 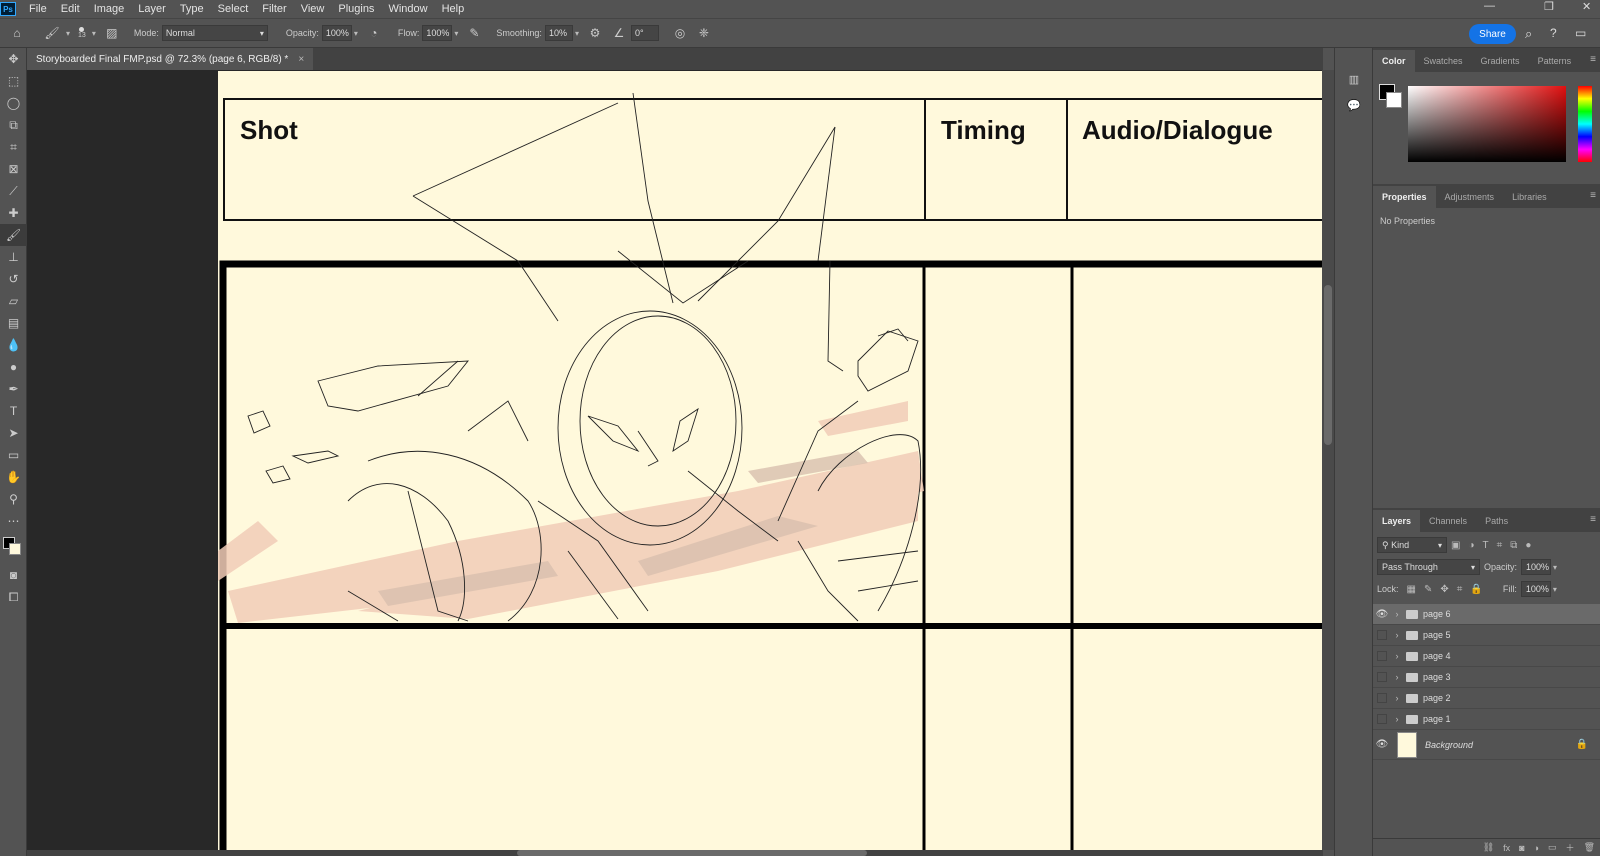 What do you see at coordinates (704, 33) in the screenshot?
I see `symmetry-icon: ❈` at bounding box center [704, 33].